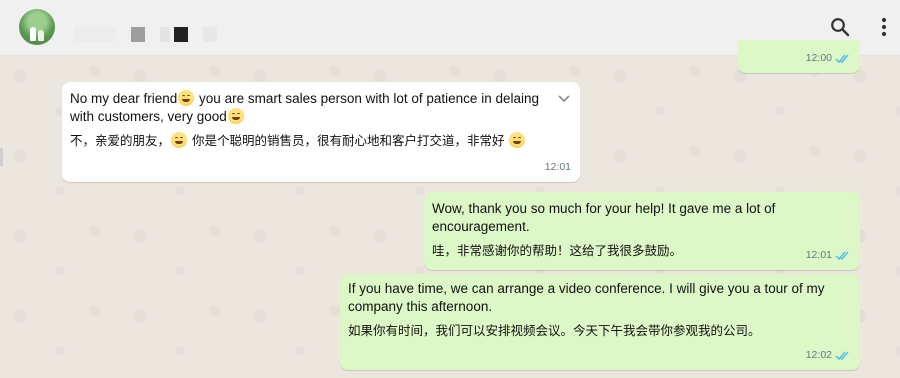  Describe the element at coordinates (554, 330) in the screenshot. I see `message-text-zh: 如果你有时间，我们可以安排视频会议。今天下午我会带你参观我的公司。` at that location.